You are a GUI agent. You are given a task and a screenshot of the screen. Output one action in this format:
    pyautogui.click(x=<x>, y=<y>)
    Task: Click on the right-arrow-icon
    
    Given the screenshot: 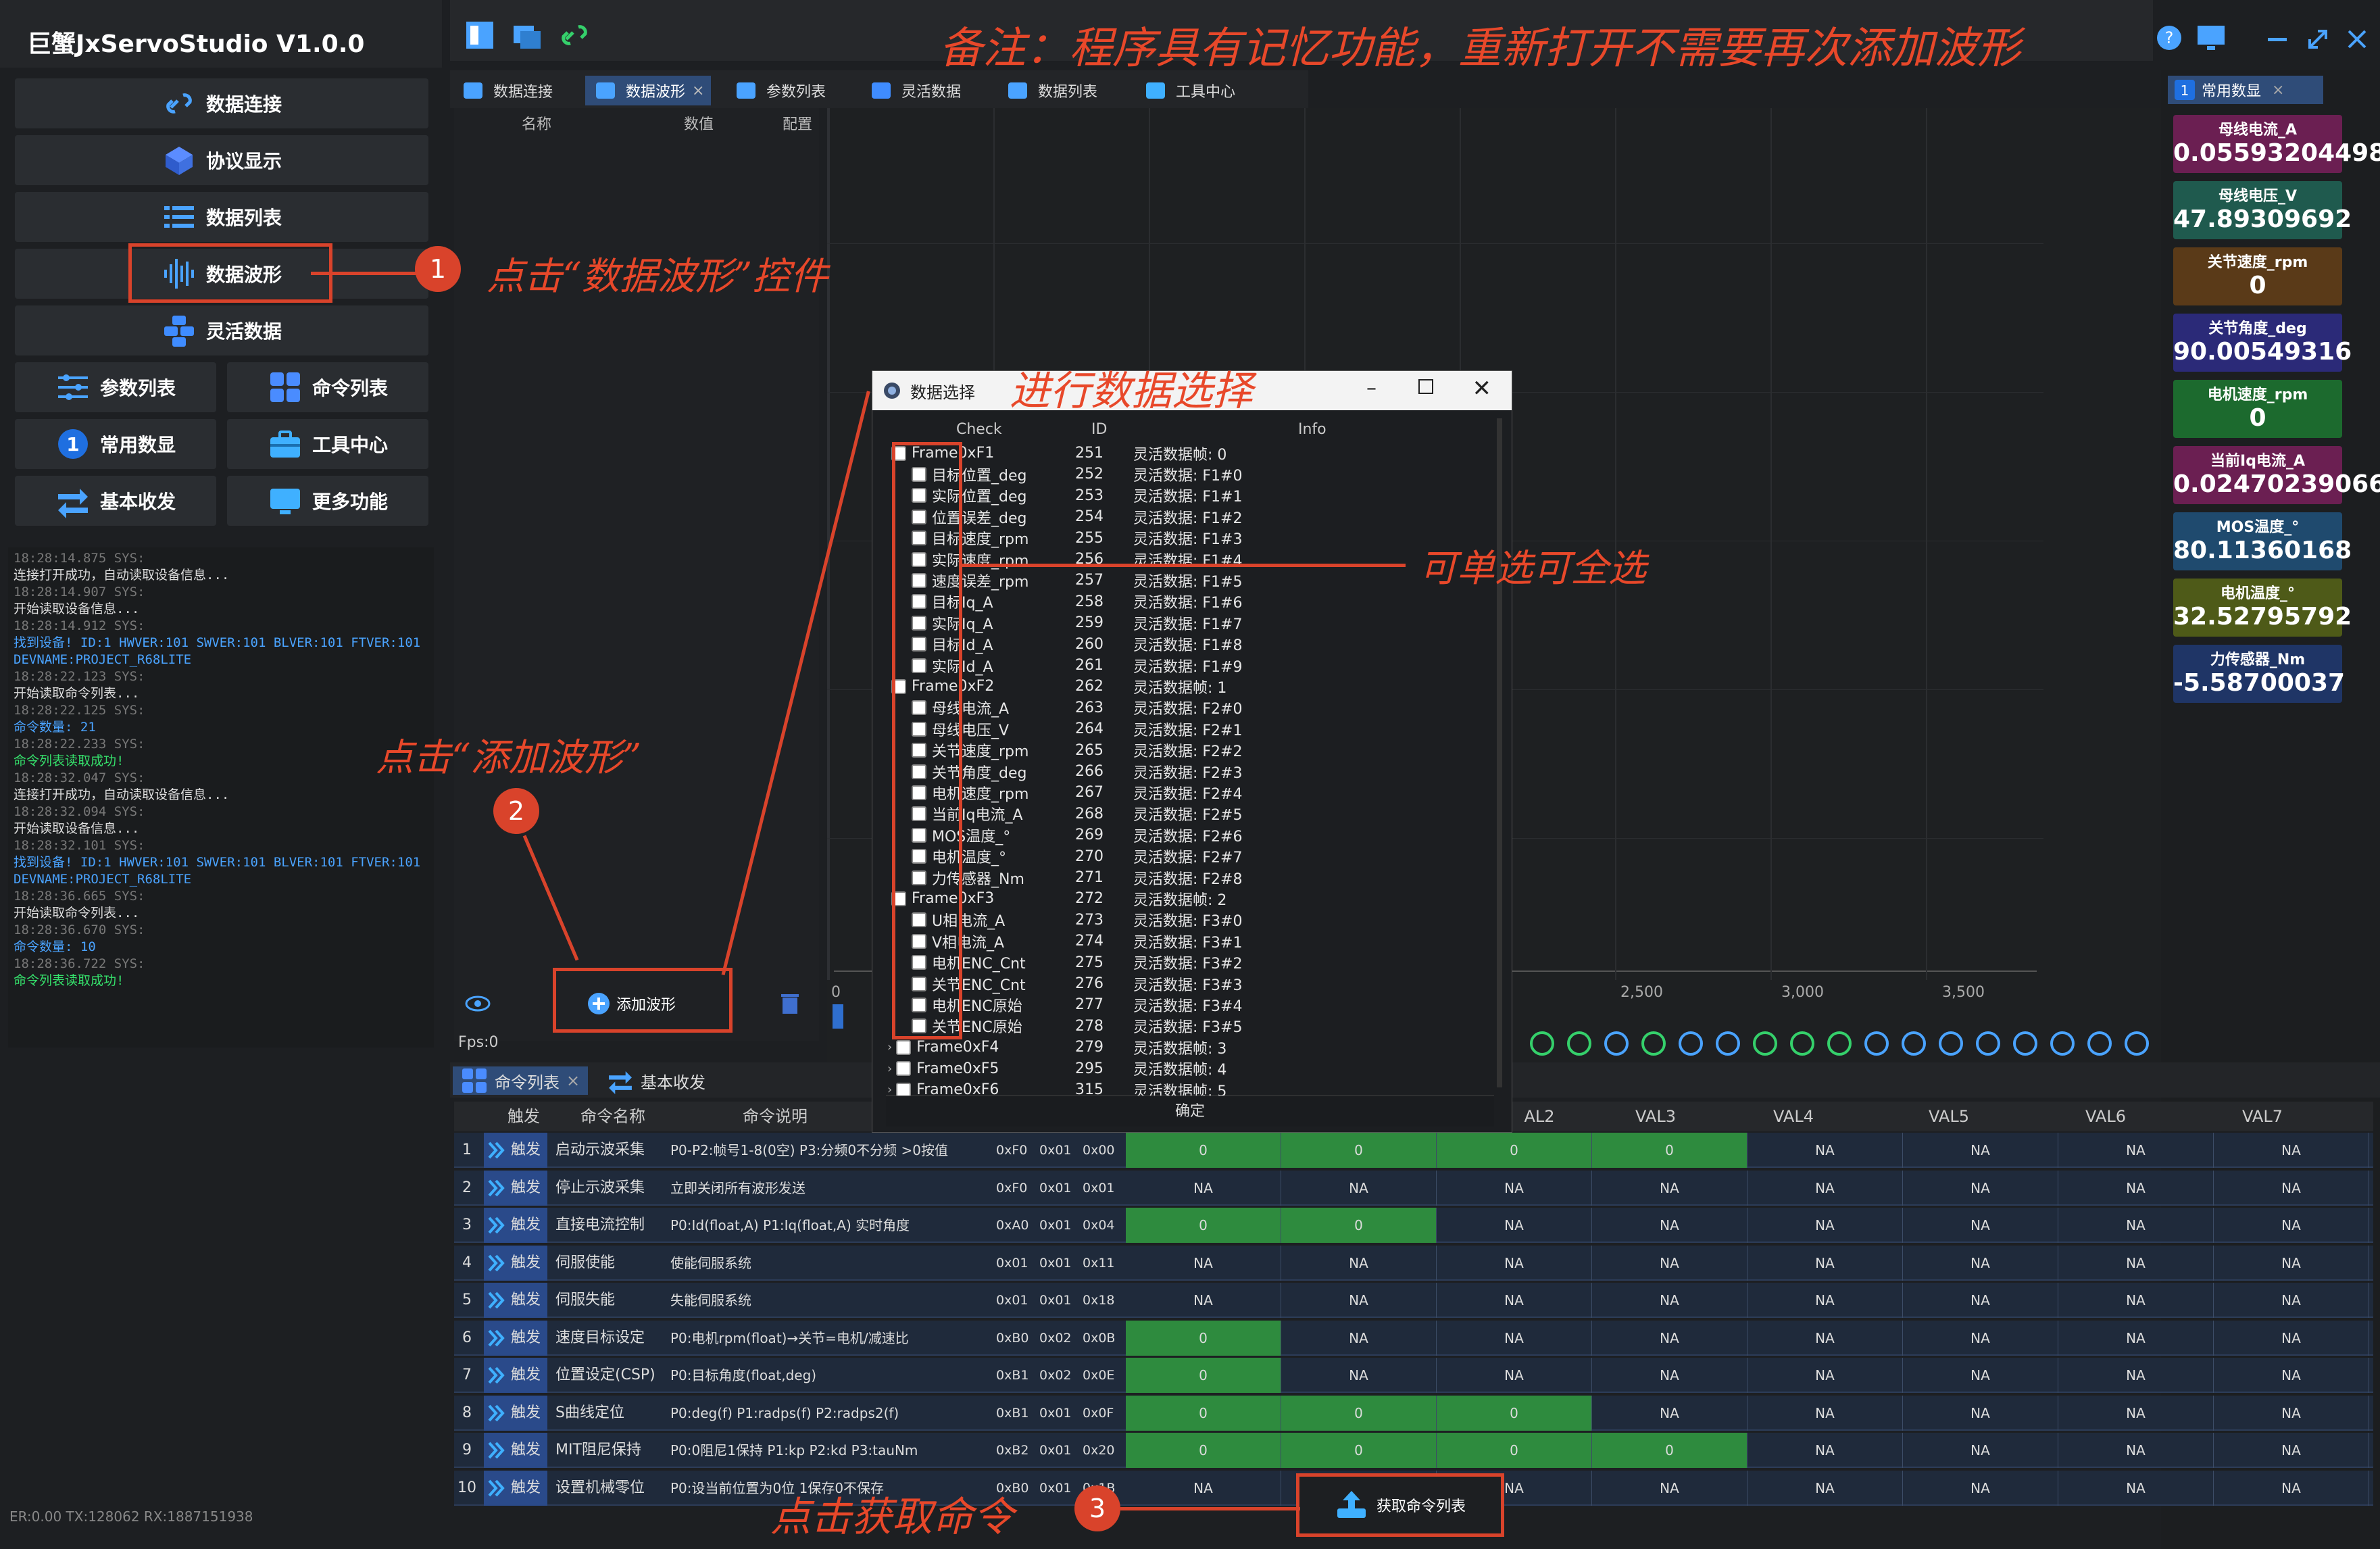 What is the action you would take?
    pyautogui.click(x=1876, y=1044)
    